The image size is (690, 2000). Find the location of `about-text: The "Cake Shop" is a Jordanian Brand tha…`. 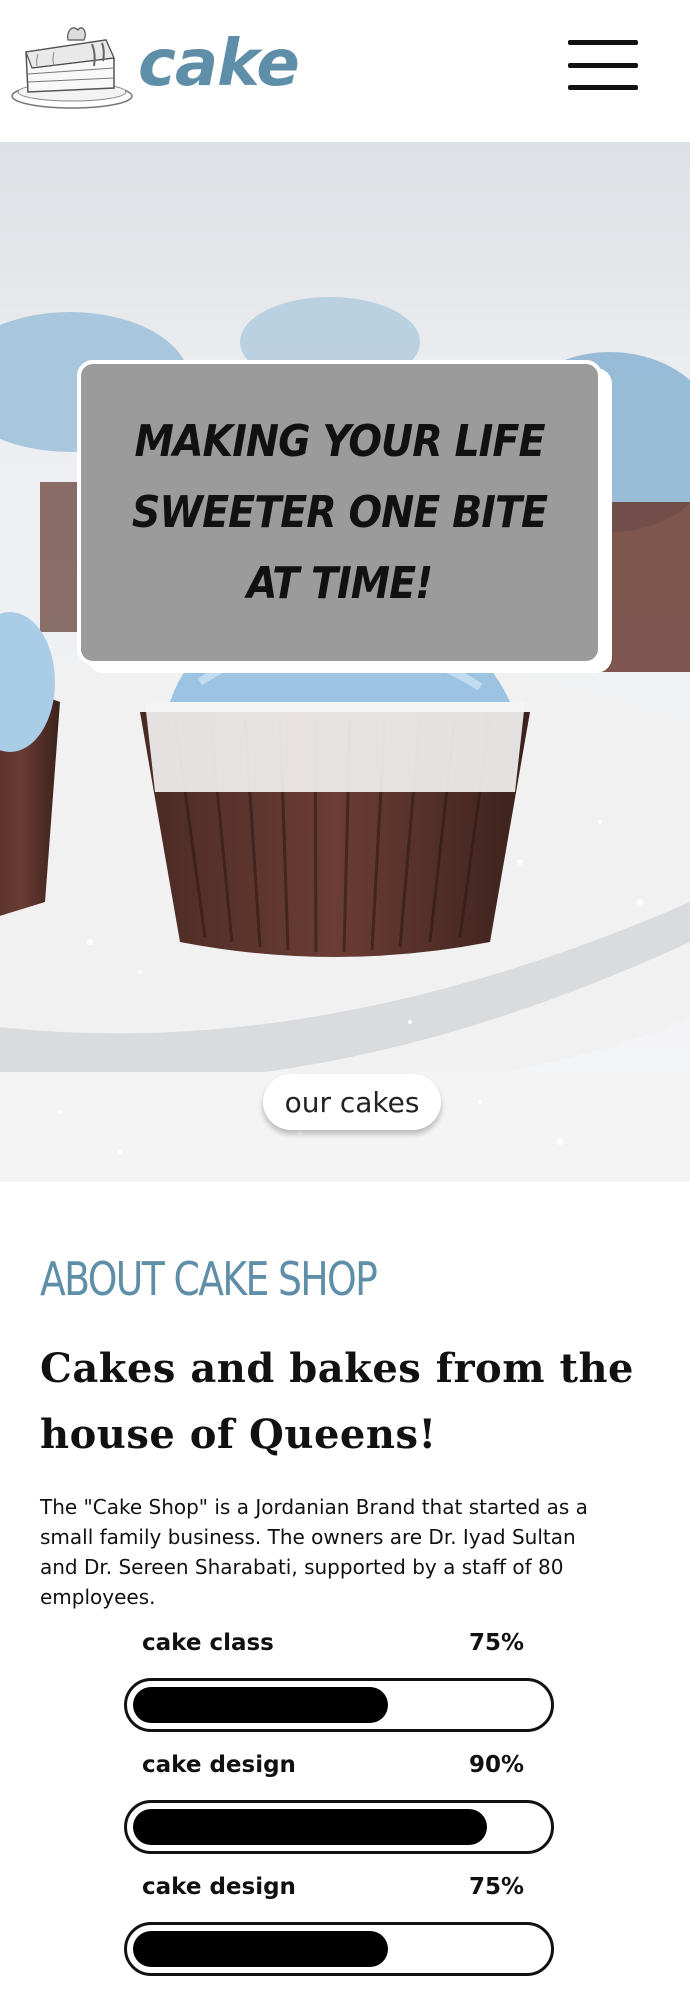

about-text: The "Cake Shop" is a Jordanian Brand tha… is located at coordinates (314, 1552).